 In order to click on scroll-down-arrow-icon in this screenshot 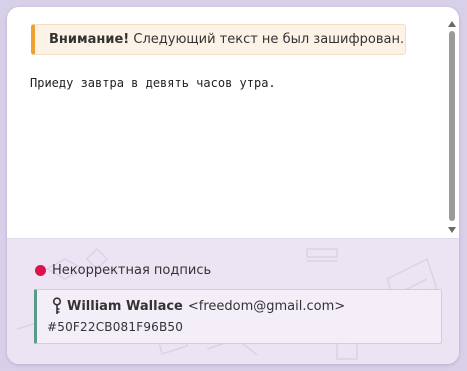, I will do `click(452, 230)`.